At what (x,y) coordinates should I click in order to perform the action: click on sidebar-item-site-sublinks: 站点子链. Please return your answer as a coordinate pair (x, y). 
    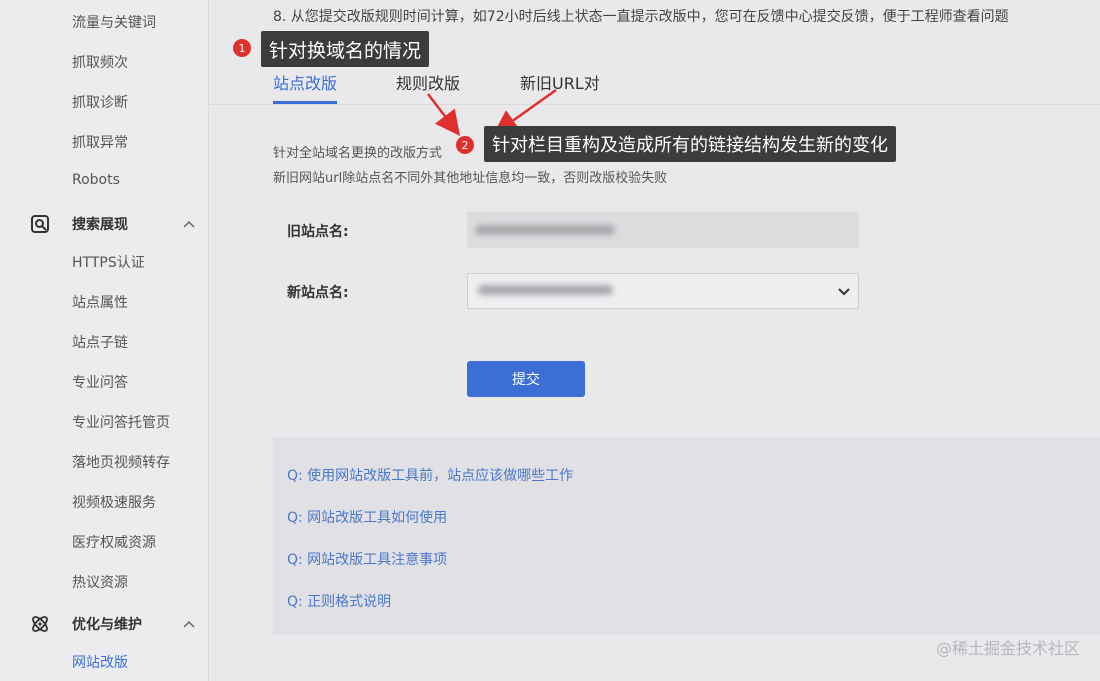
    Looking at the image, I should click on (100, 342).